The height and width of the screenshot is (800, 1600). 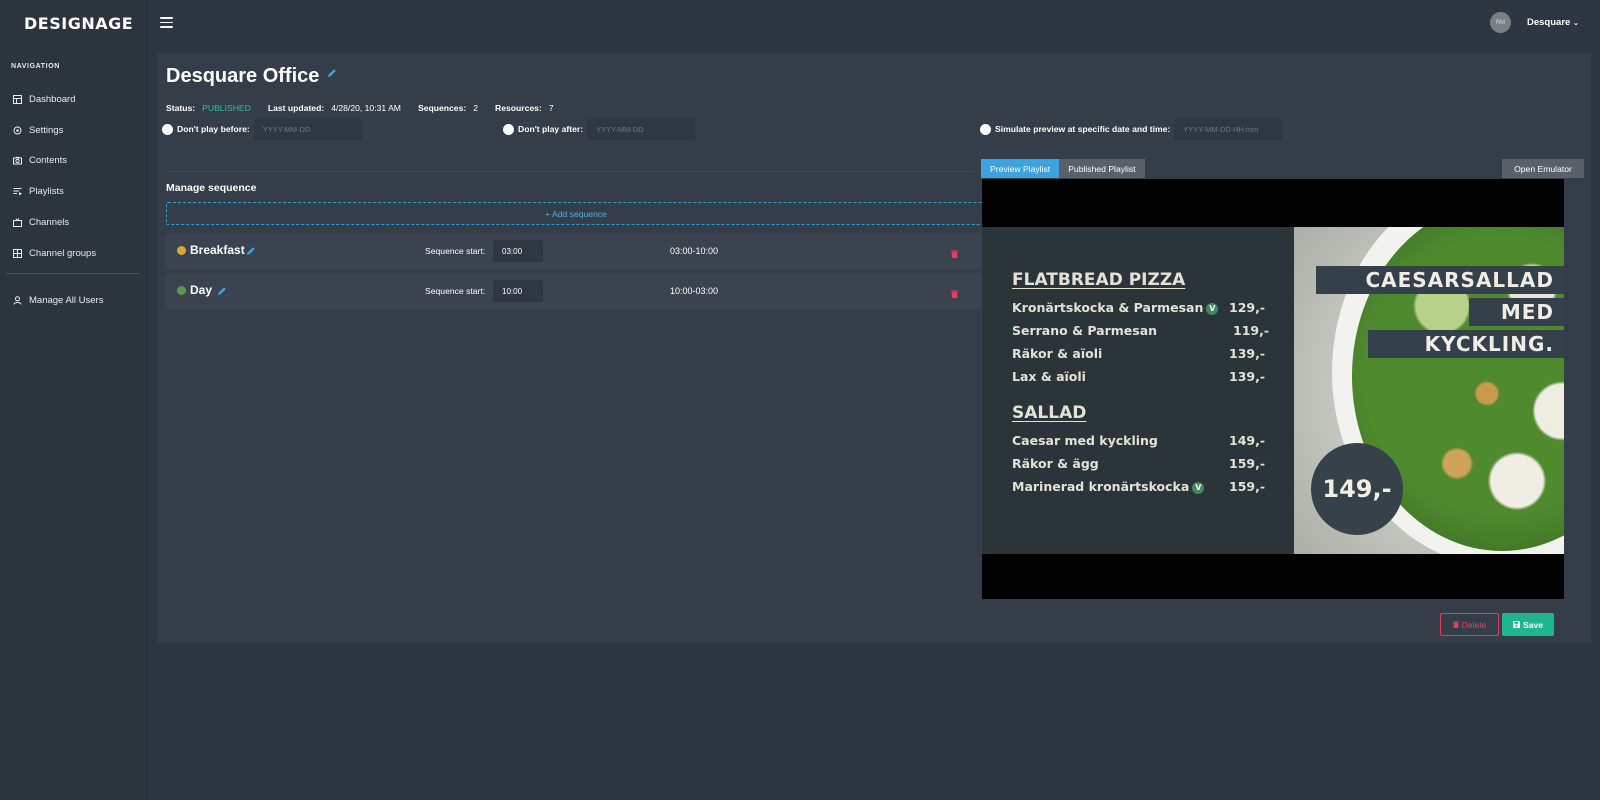 I want to click on dont-play-after-filter: Don't play after: YYYY-MM-DD, so click(x=599, y=129).